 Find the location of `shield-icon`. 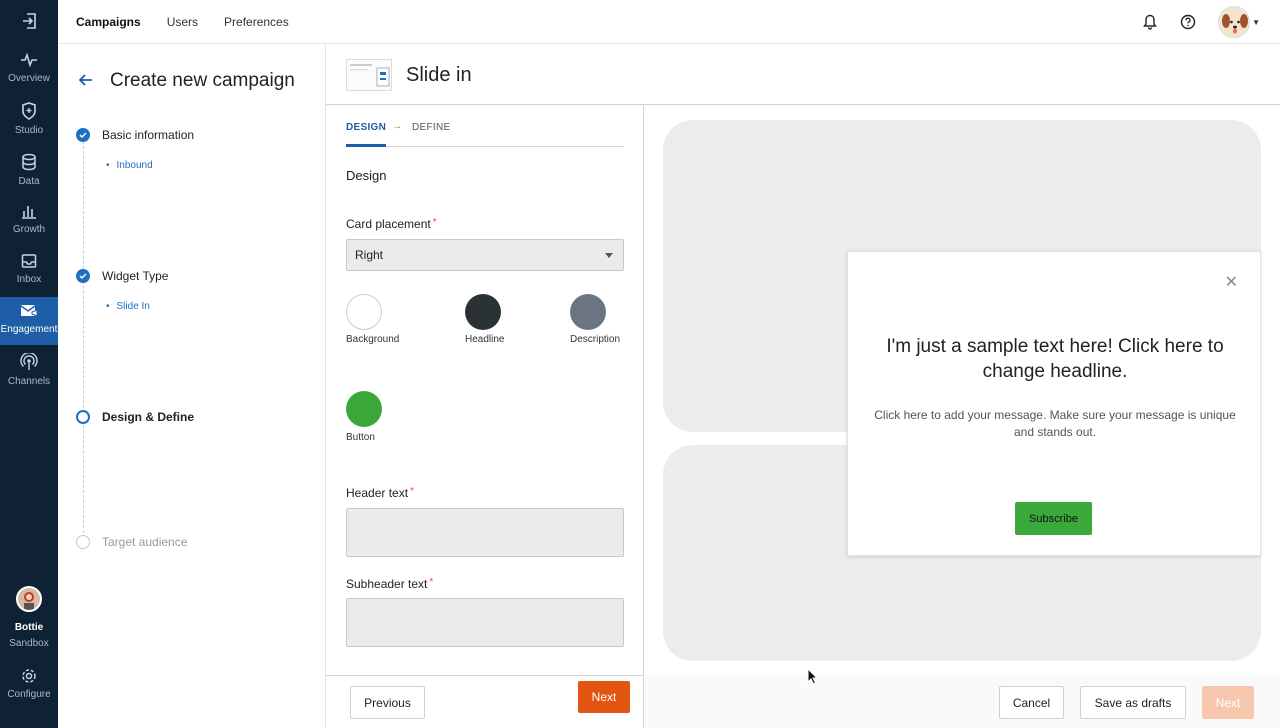

shield-icon is located at coordinates (29, 111).